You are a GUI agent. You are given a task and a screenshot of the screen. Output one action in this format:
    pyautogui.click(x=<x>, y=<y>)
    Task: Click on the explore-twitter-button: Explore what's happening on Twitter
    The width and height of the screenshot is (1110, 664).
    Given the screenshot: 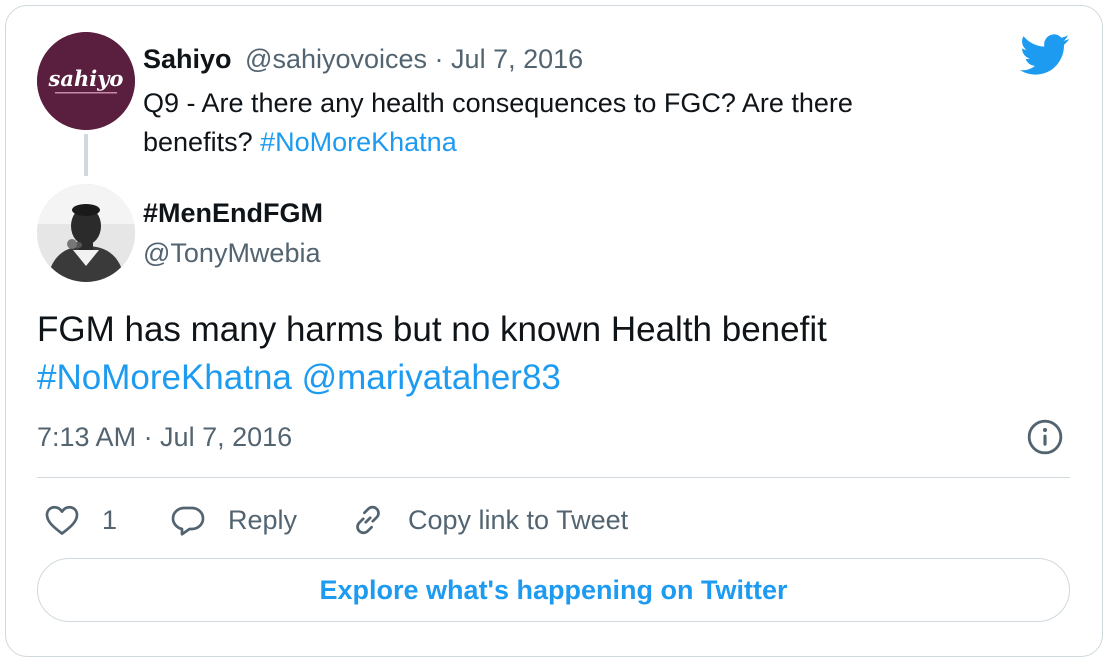 What is the action you would take?
    pyautogui.click(x=553, y=590)
    